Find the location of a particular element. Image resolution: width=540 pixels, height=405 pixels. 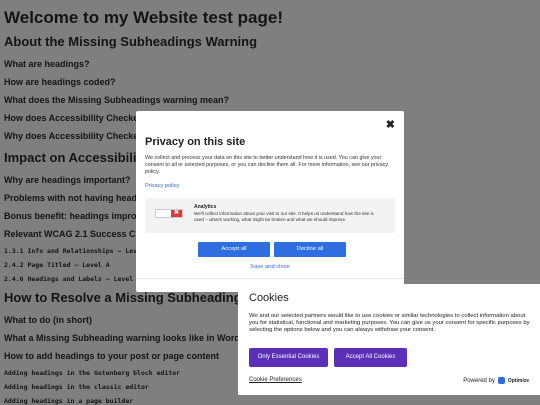

powered-by: Powered by Optimize is located at coordinates (496, 380).